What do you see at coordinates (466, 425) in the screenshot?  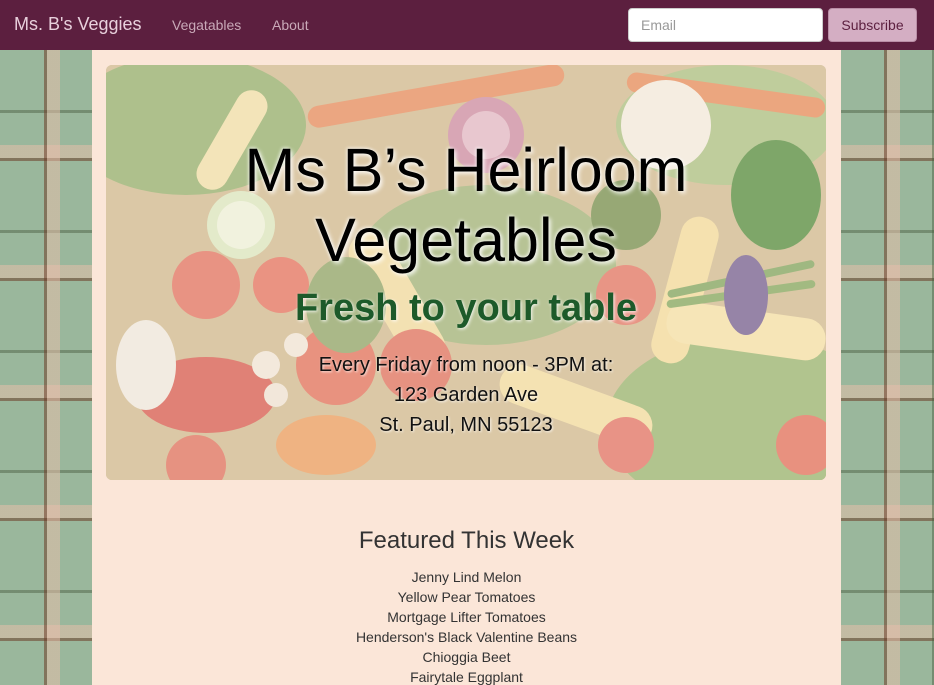 I see `hero-address-line2: St. Paul, MN 55123` at bounding box center [466, 425].